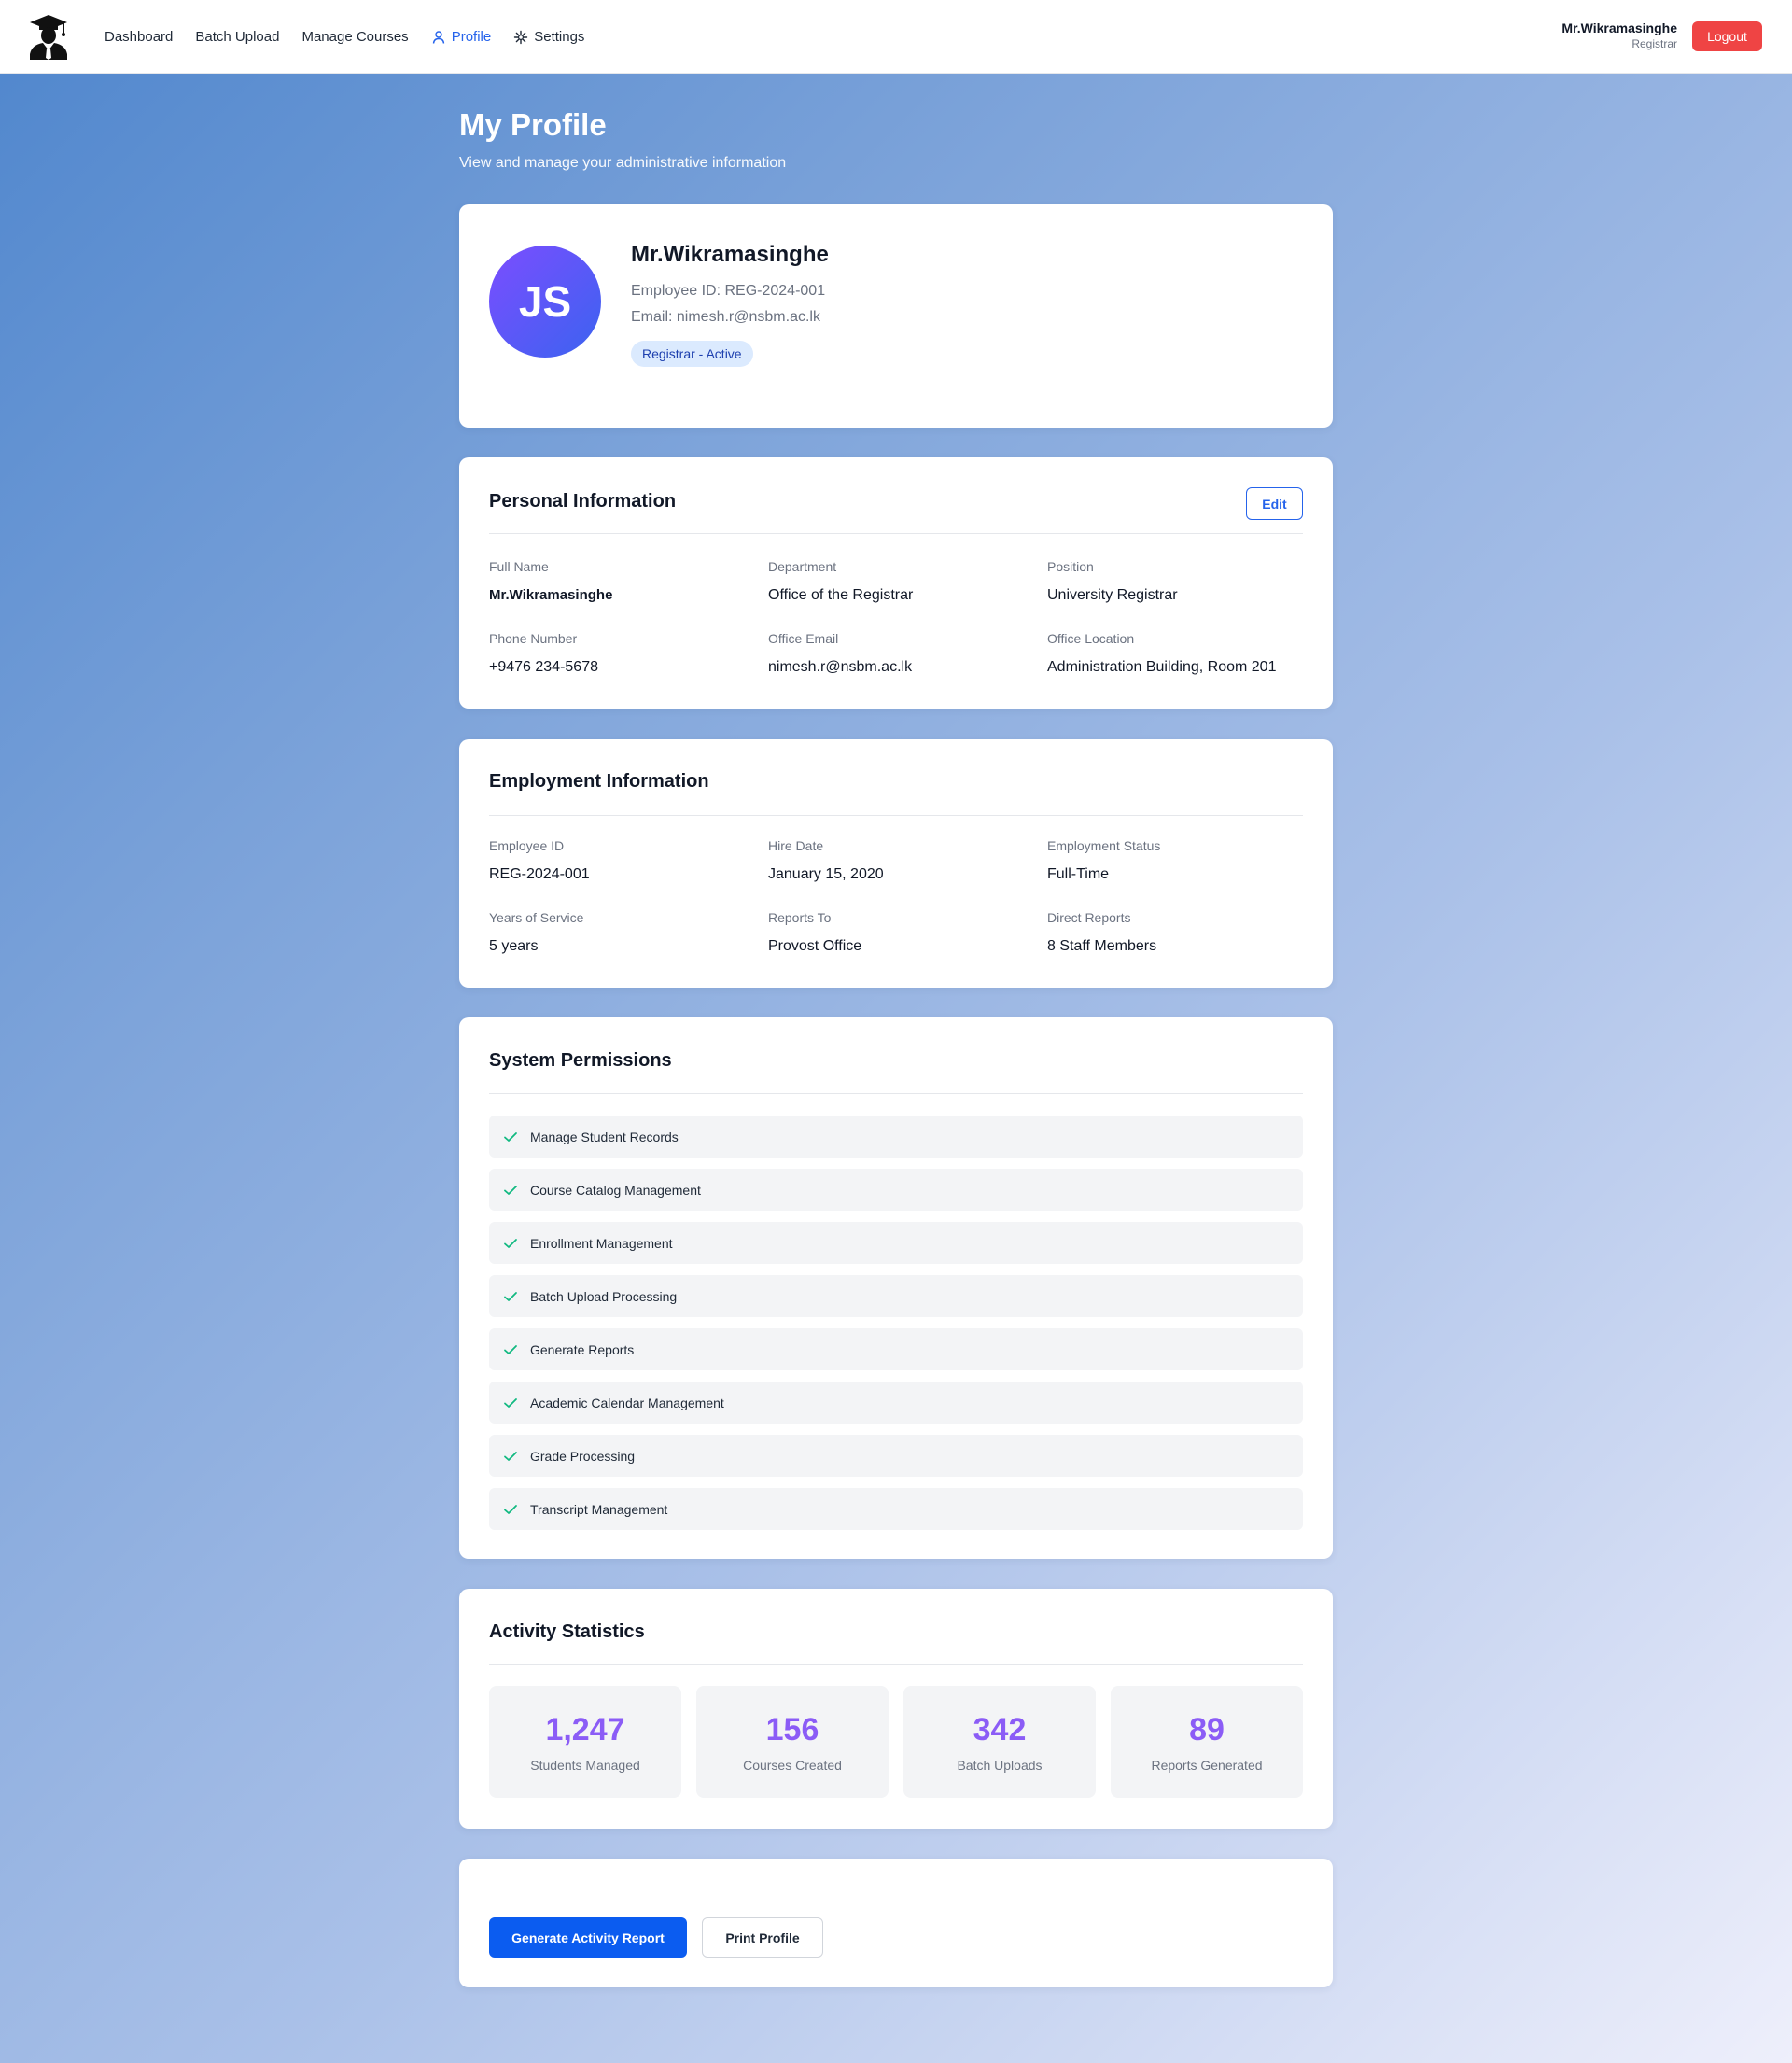 This screenshot has width=1792, height=2063. Describe the element at coordinates (1207, 1766) in the screenshot. I see `stat-label: Reports Generated` at that location.